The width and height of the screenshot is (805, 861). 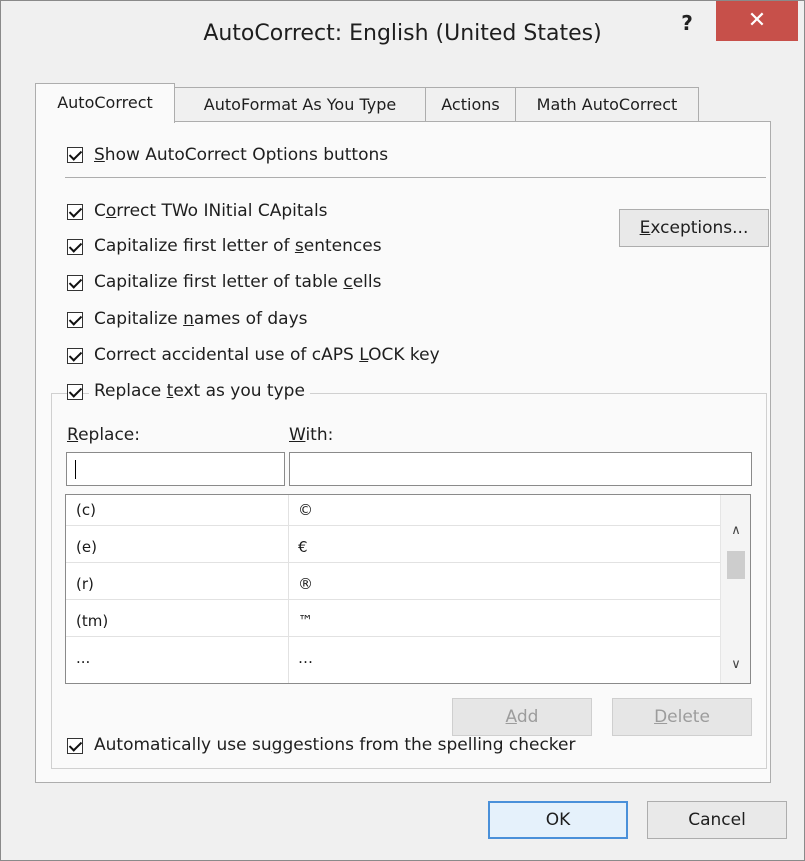 I want to click on correct-two-initial-capitals-checkbox, so click(x=75, y=212).